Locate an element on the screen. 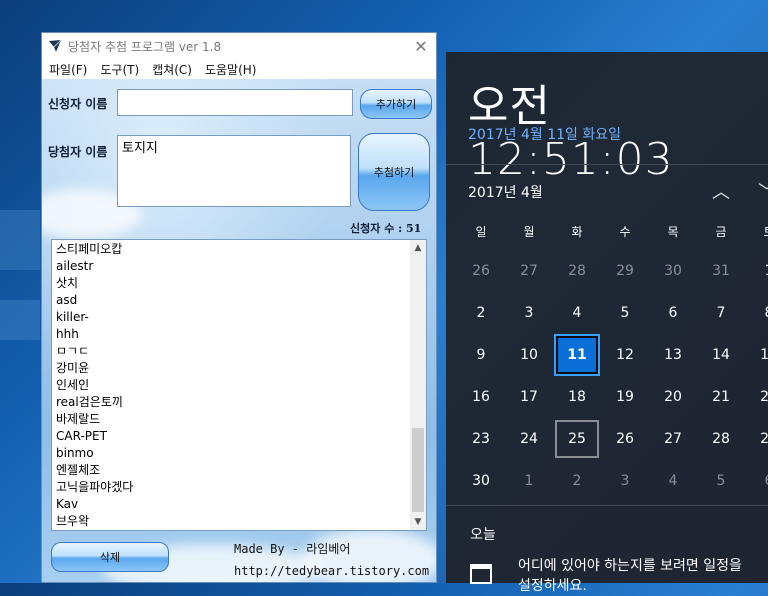 The width and height of the screenshot is (768, 596). list-item: ㅁㄱㄷ is located at coordinates (232, 351).